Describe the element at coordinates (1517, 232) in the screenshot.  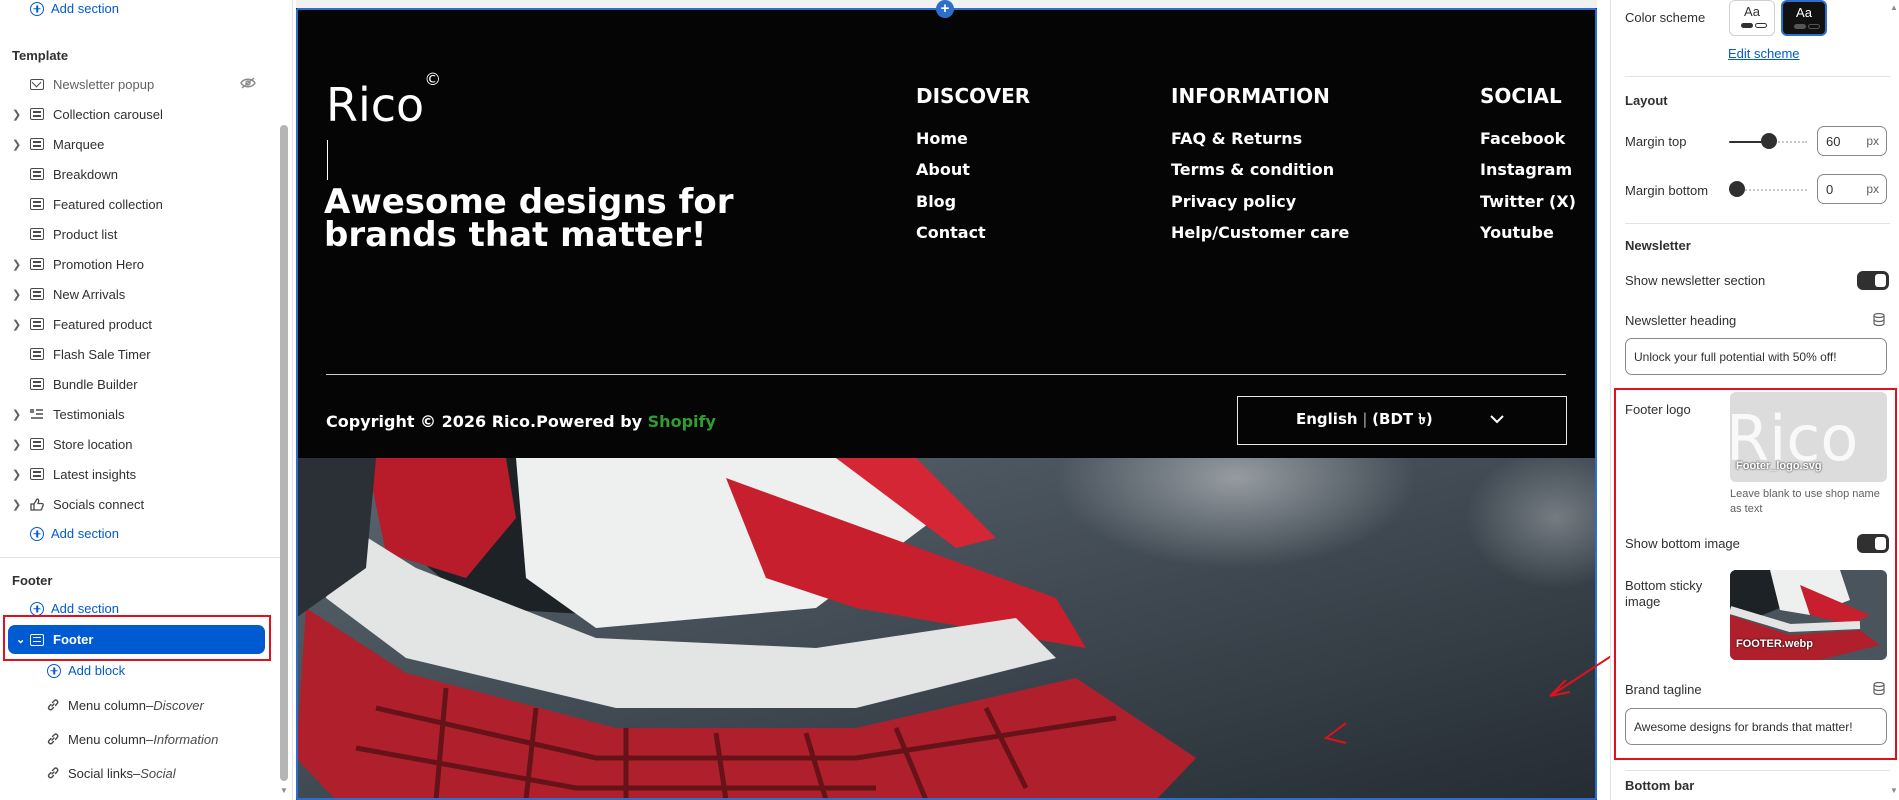
I see `footer-link: Youtube` at that location.